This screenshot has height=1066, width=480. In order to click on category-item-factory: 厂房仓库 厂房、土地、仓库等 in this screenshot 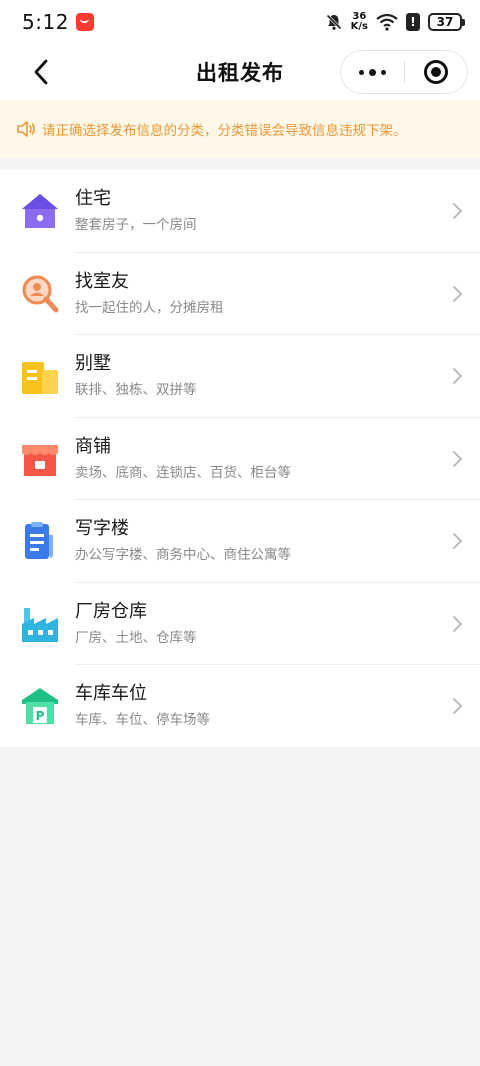, I will do `click(240, 624)`.